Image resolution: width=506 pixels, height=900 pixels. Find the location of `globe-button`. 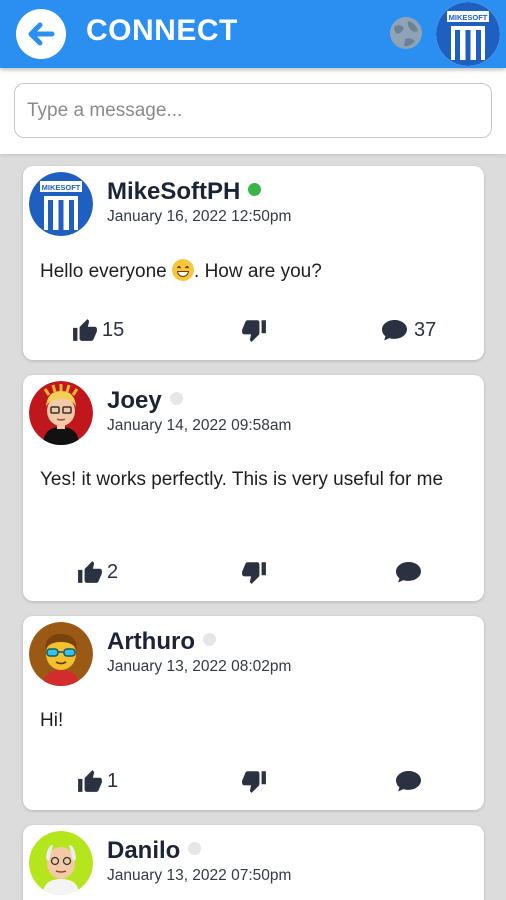

globe-button is located at coordinates (406, 33).